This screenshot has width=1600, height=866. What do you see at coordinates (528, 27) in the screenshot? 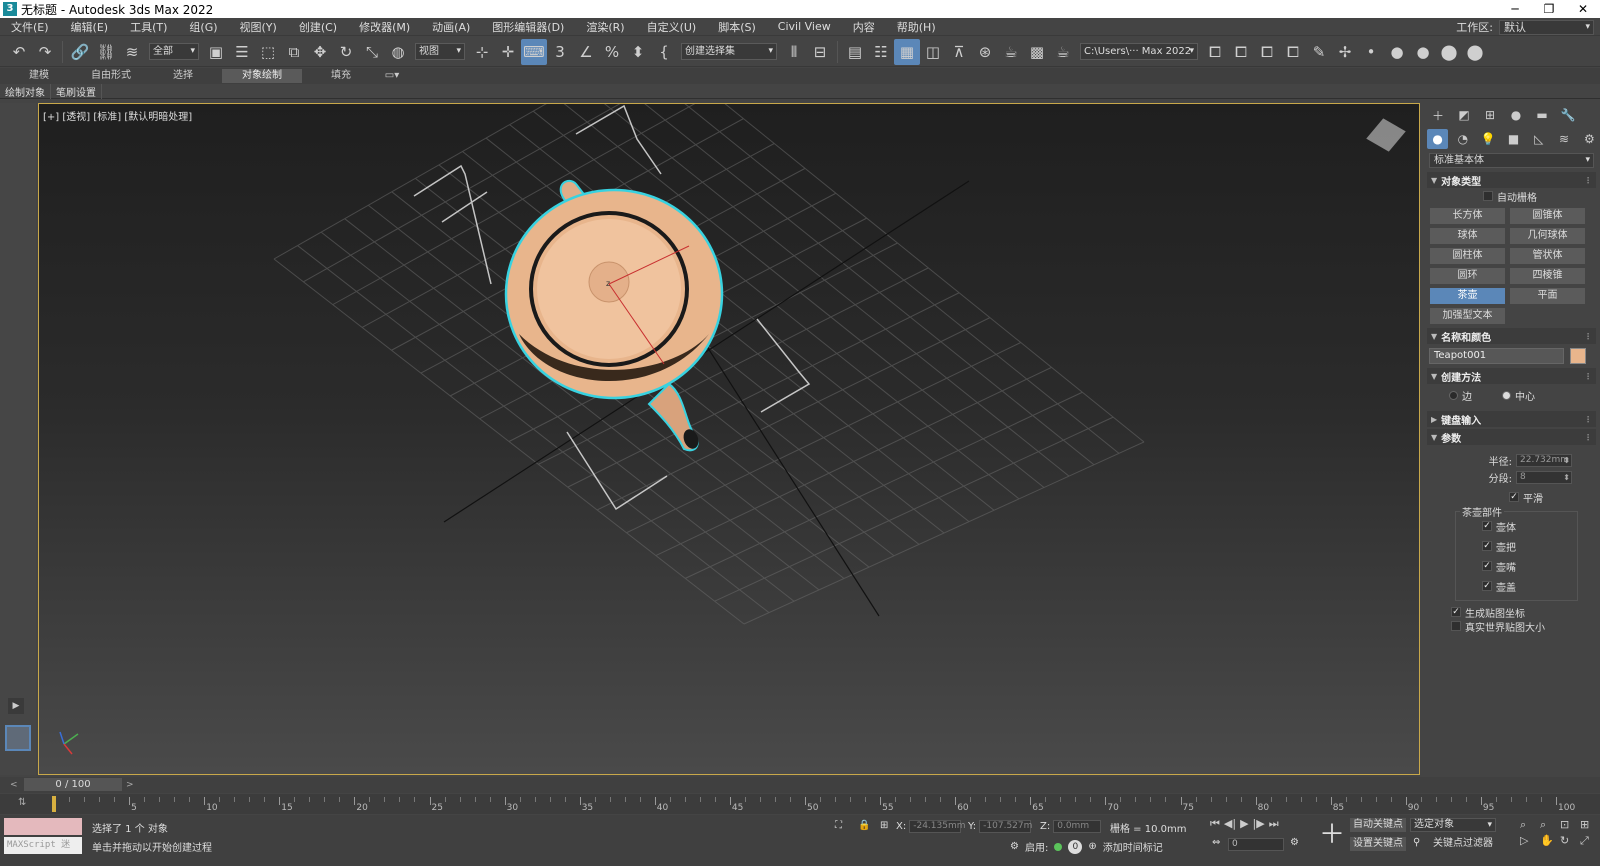
I see `menu-graph-editors: 图形编辑器(D)` at bounding box center [528, 27].